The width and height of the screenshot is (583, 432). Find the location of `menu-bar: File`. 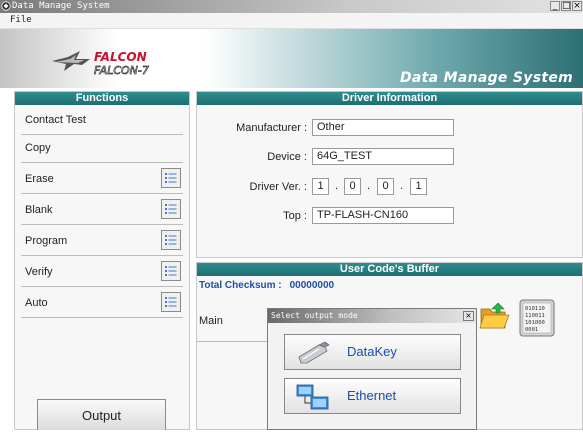

menu-bar: File is located at coordinates (291, 21).